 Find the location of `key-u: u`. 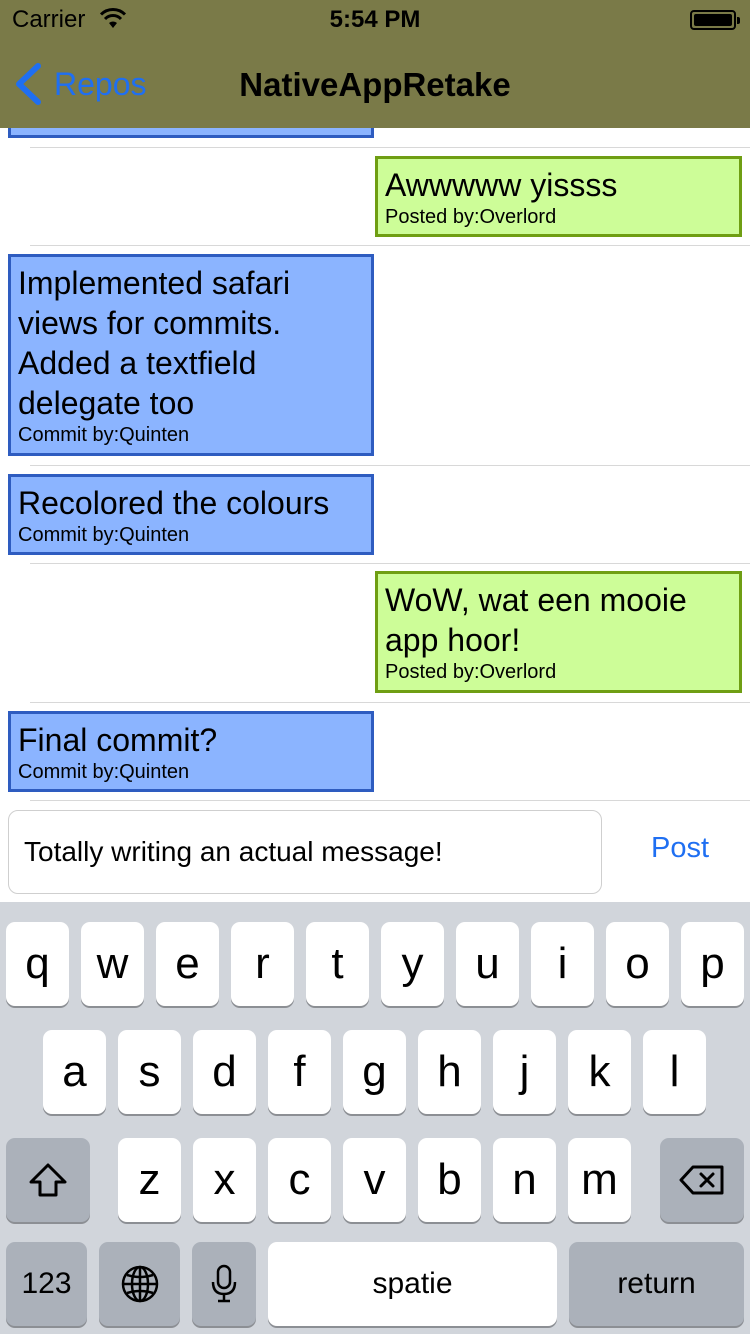

key-u: u is located at coordinates (487, 964).